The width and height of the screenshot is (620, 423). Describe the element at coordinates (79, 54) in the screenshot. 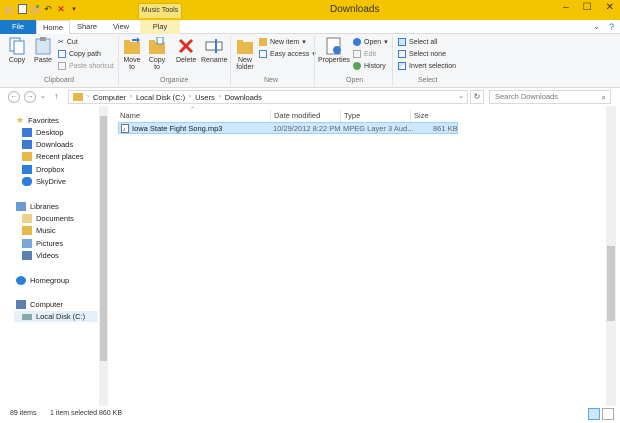

I see `copy-path-button: Copy path` at that location.